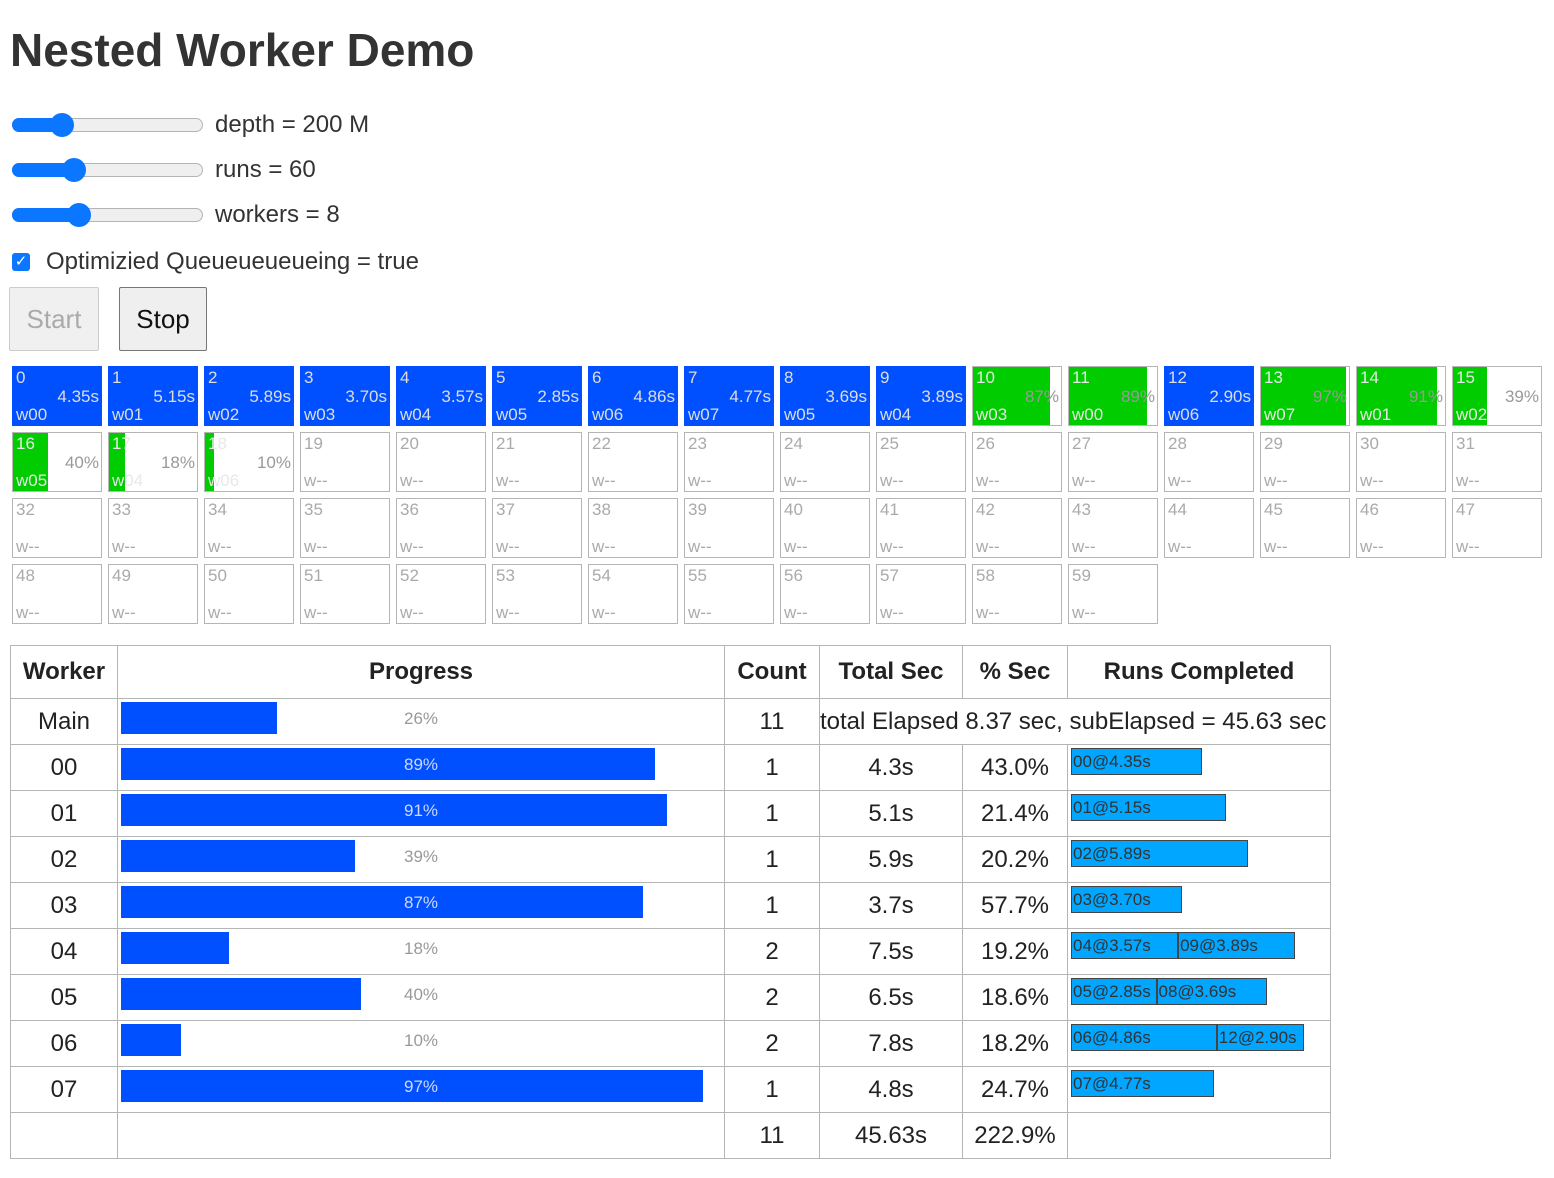 The width and height of the screenshot is (1554, 1178). I want to click on run-time: 91%, so click(1425, 396).